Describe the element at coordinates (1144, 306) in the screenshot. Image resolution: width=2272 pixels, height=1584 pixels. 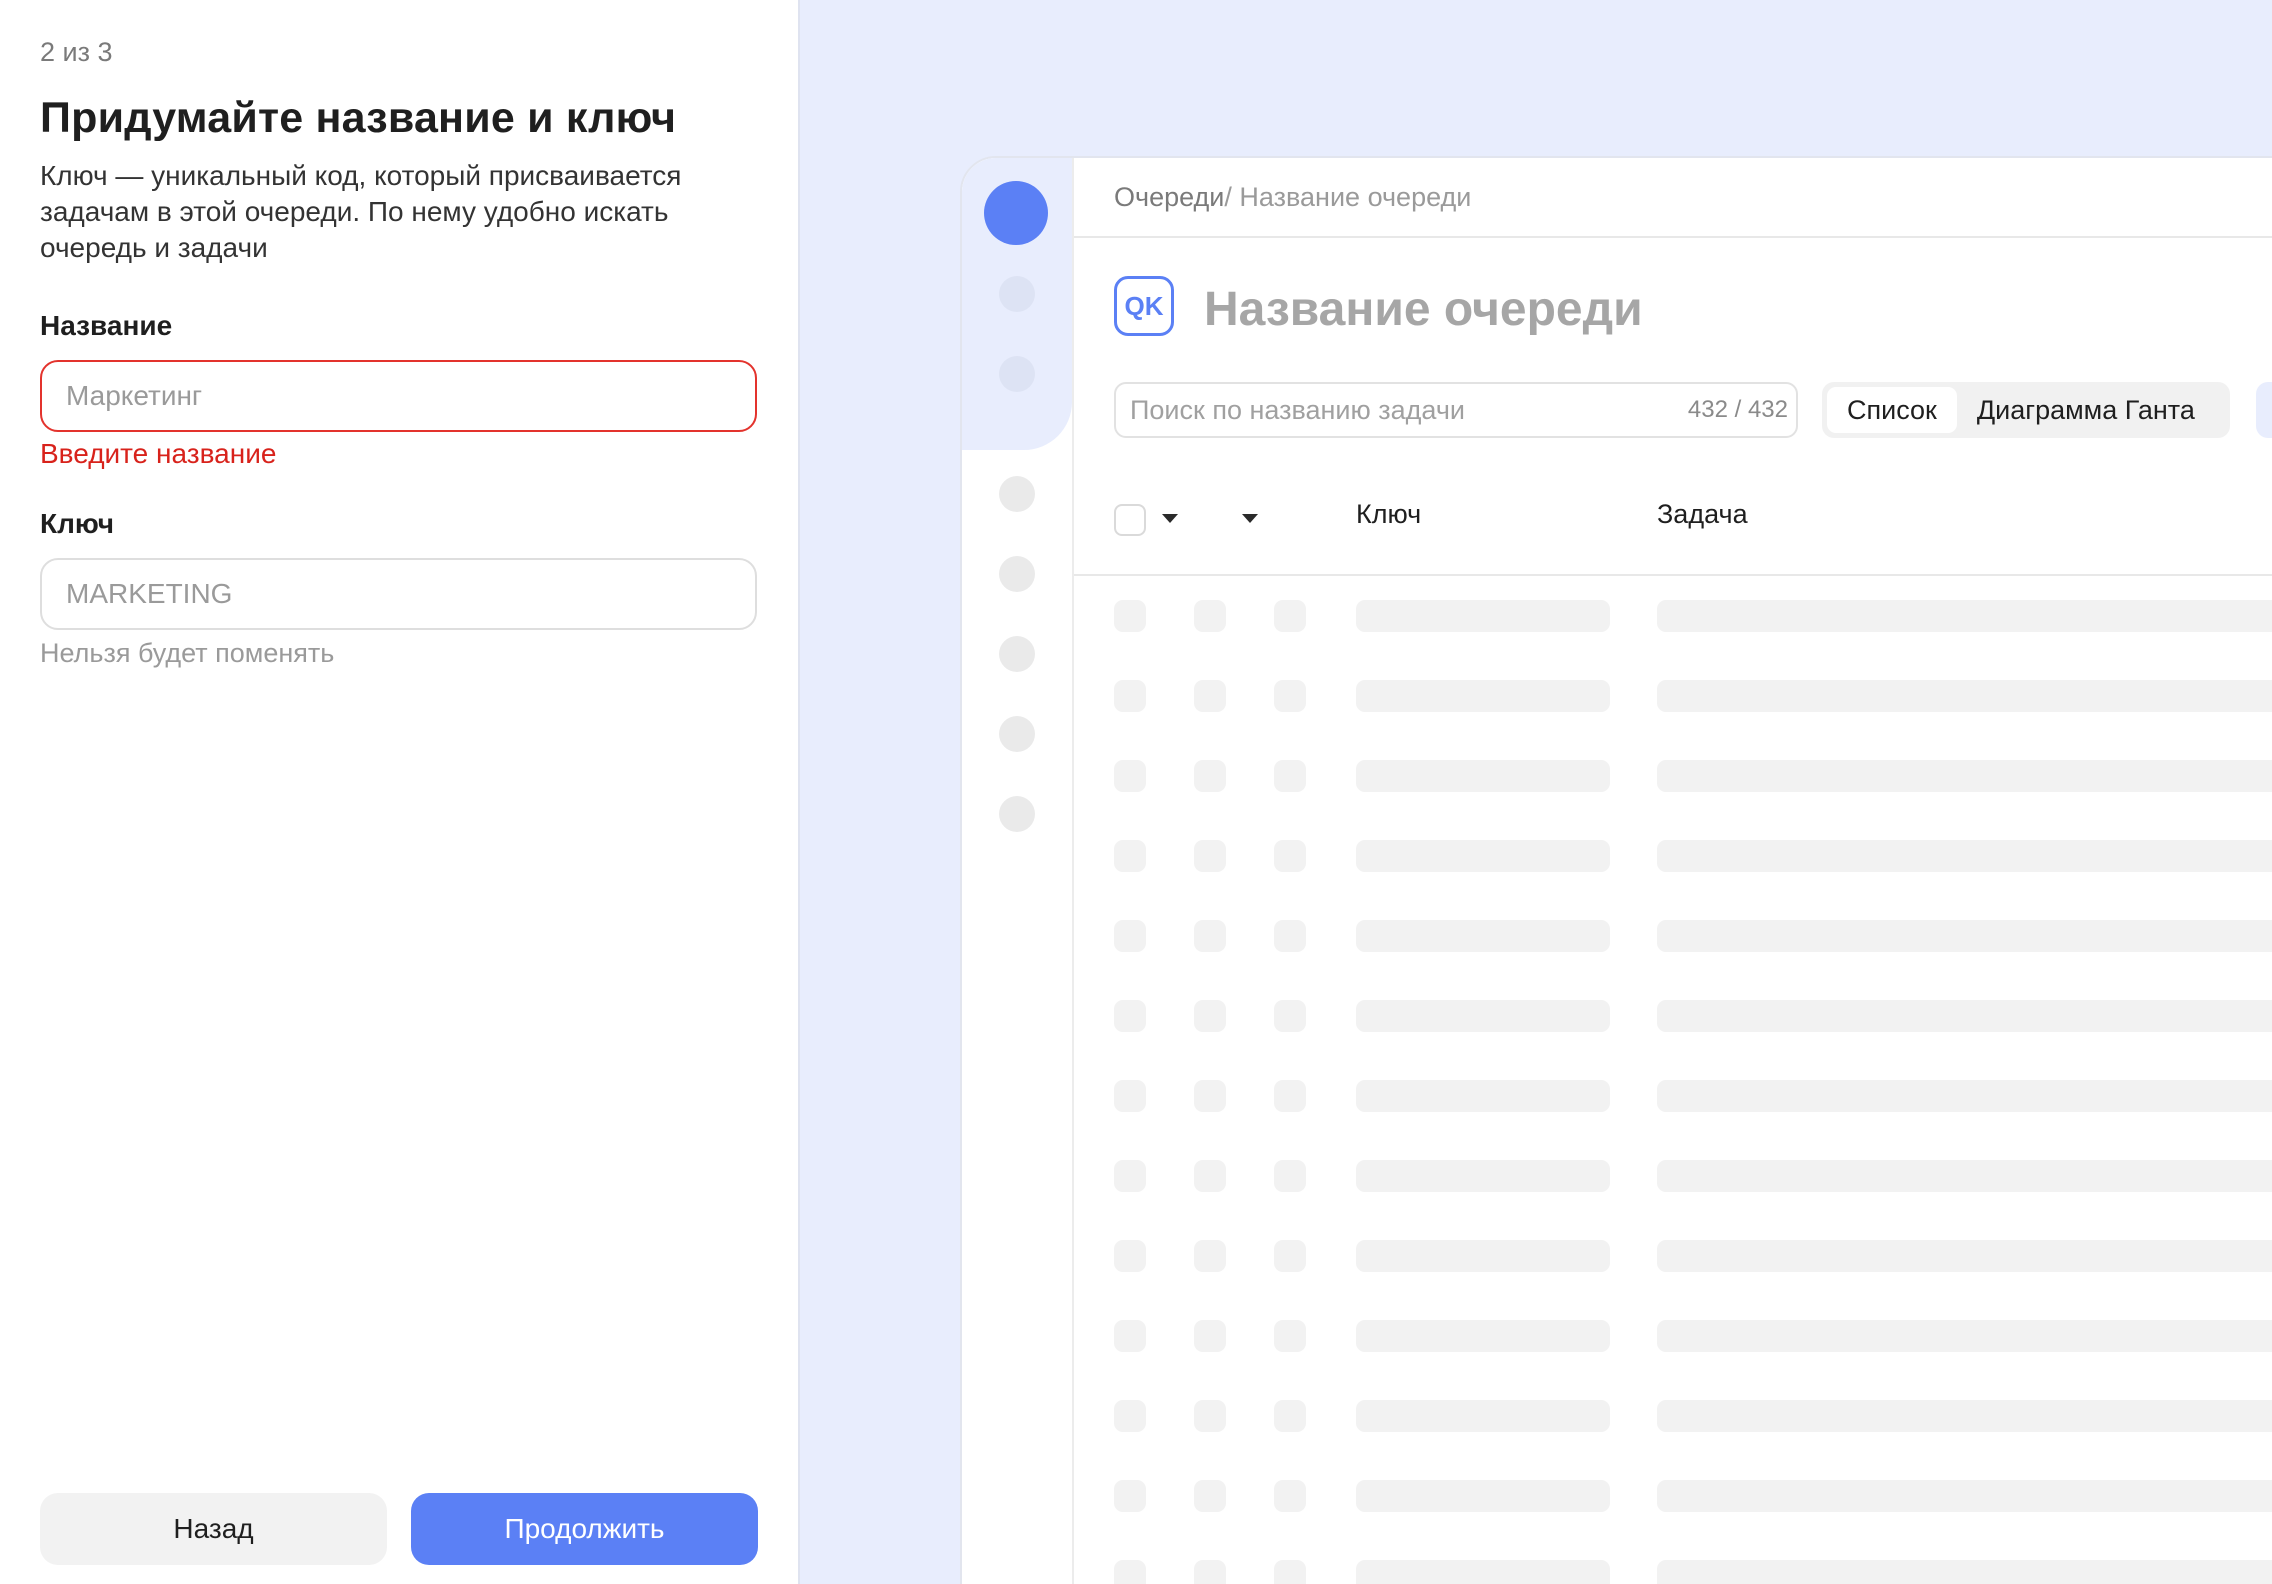
I see `queue-key-badge: QK` at that location.